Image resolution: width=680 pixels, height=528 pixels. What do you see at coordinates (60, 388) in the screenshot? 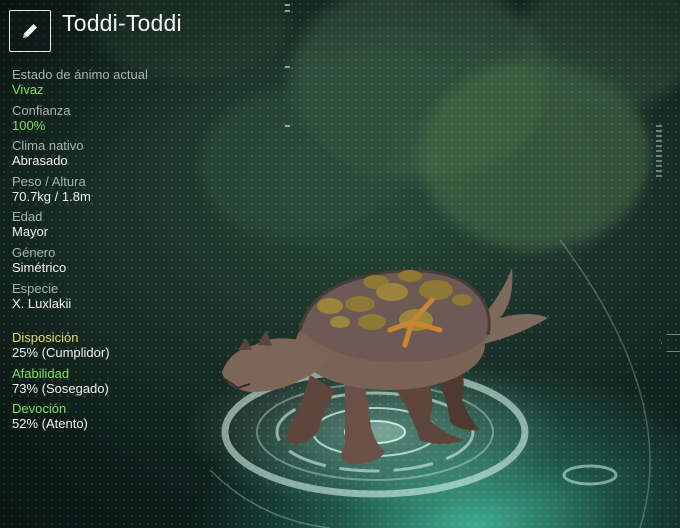
I see `trait-value: 73% (Sosegado)` at bounding box center [60, 388].